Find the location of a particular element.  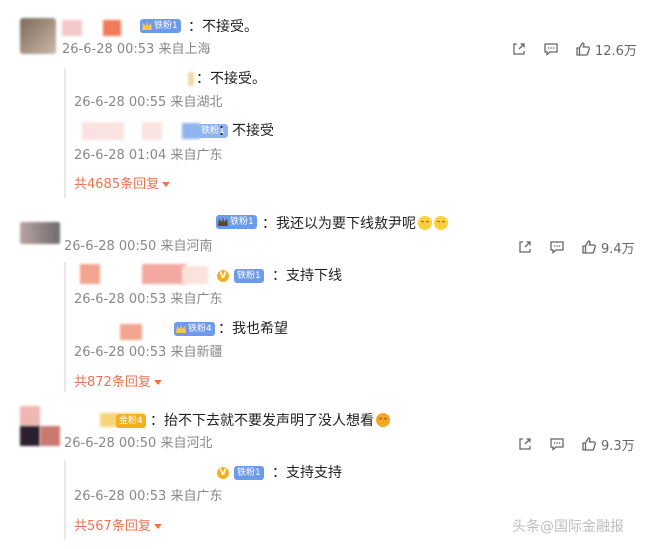

reply-text: ：我也希望 is located at coordinates (253, 329).